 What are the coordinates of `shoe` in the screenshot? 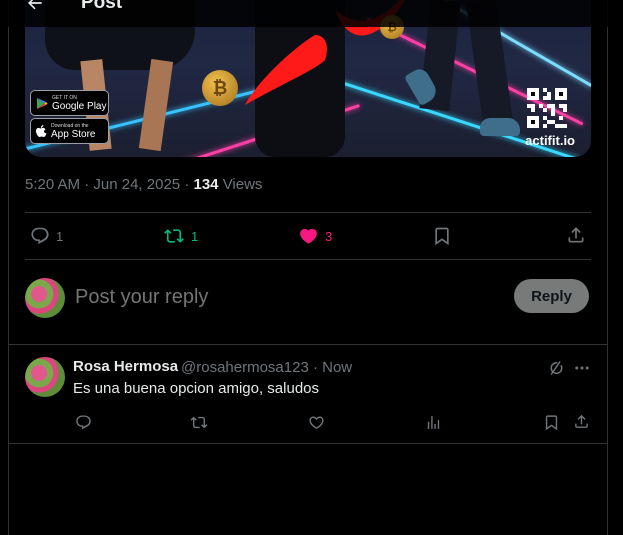 It's located at (500, 127).